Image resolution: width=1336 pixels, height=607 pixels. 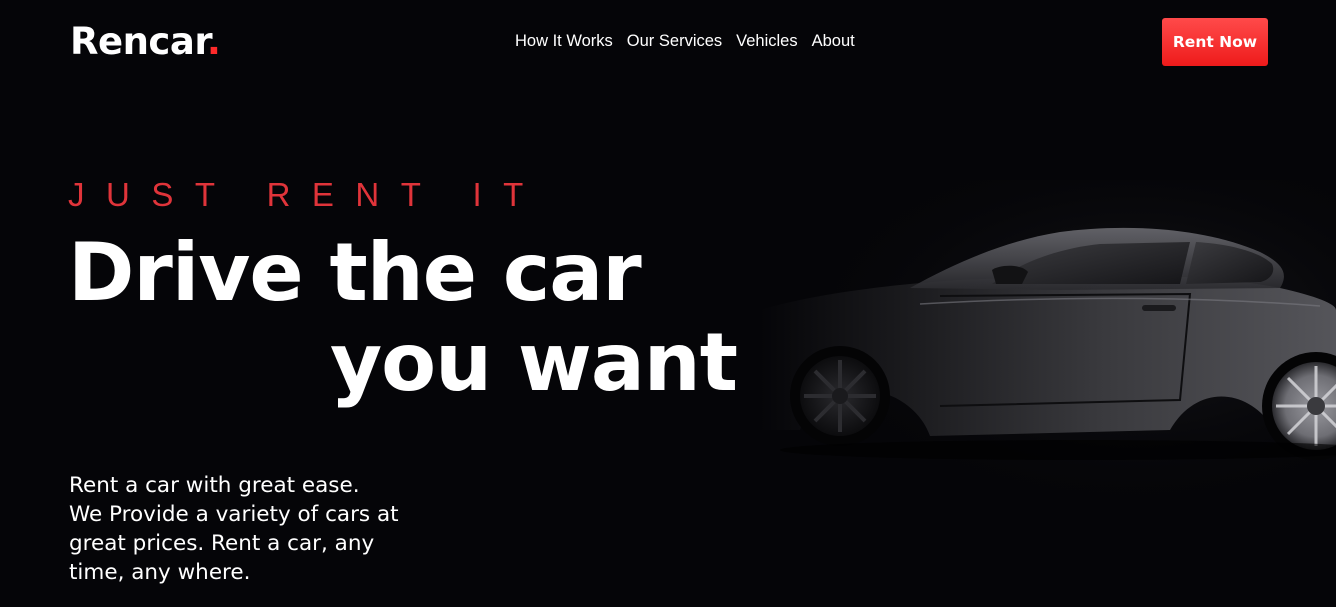 What do you see at coordinates (306, 194) in the screenshot?
I see `hero-eyebrow: JUST RENT IT` at bounding box center [306, 194].